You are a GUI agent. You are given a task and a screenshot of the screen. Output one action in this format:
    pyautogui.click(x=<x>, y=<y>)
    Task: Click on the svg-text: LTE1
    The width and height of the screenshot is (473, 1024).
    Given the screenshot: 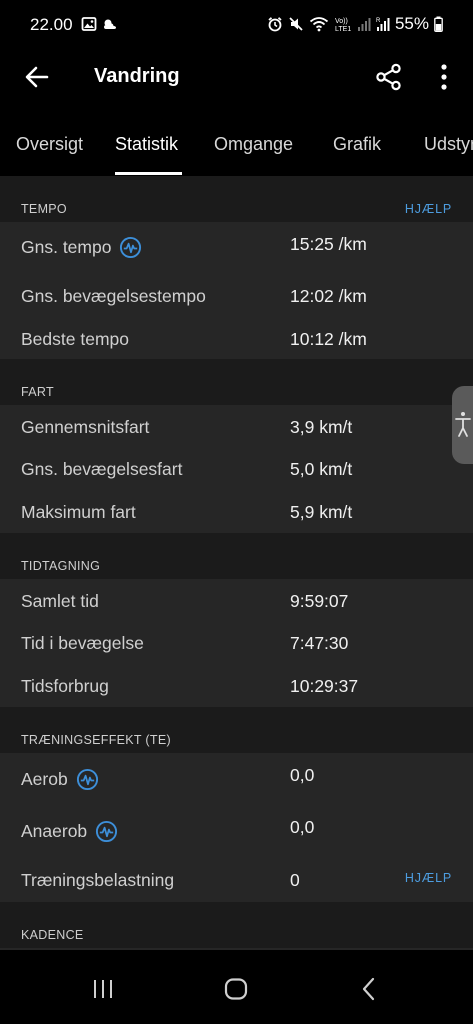 What is the action you would take?
    pyautogui.click(x=343, y=29)
    